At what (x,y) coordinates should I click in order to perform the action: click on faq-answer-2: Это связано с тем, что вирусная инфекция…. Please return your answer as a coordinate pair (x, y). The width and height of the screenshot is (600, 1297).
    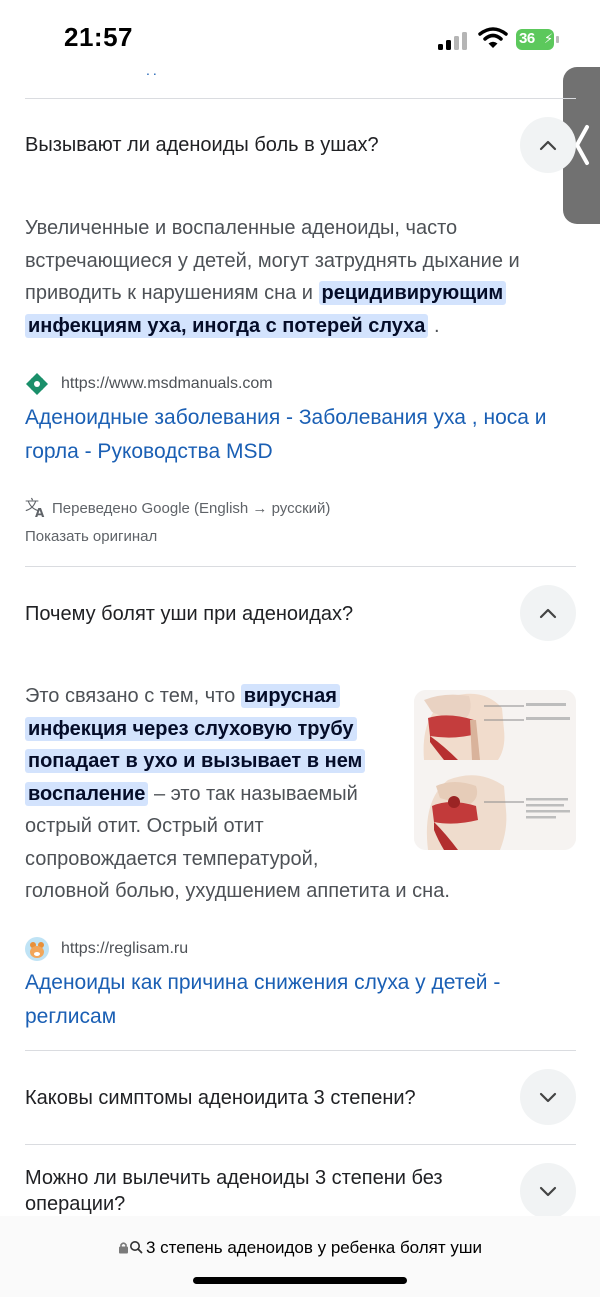
    Looking at the image, I should click on (215, 777).